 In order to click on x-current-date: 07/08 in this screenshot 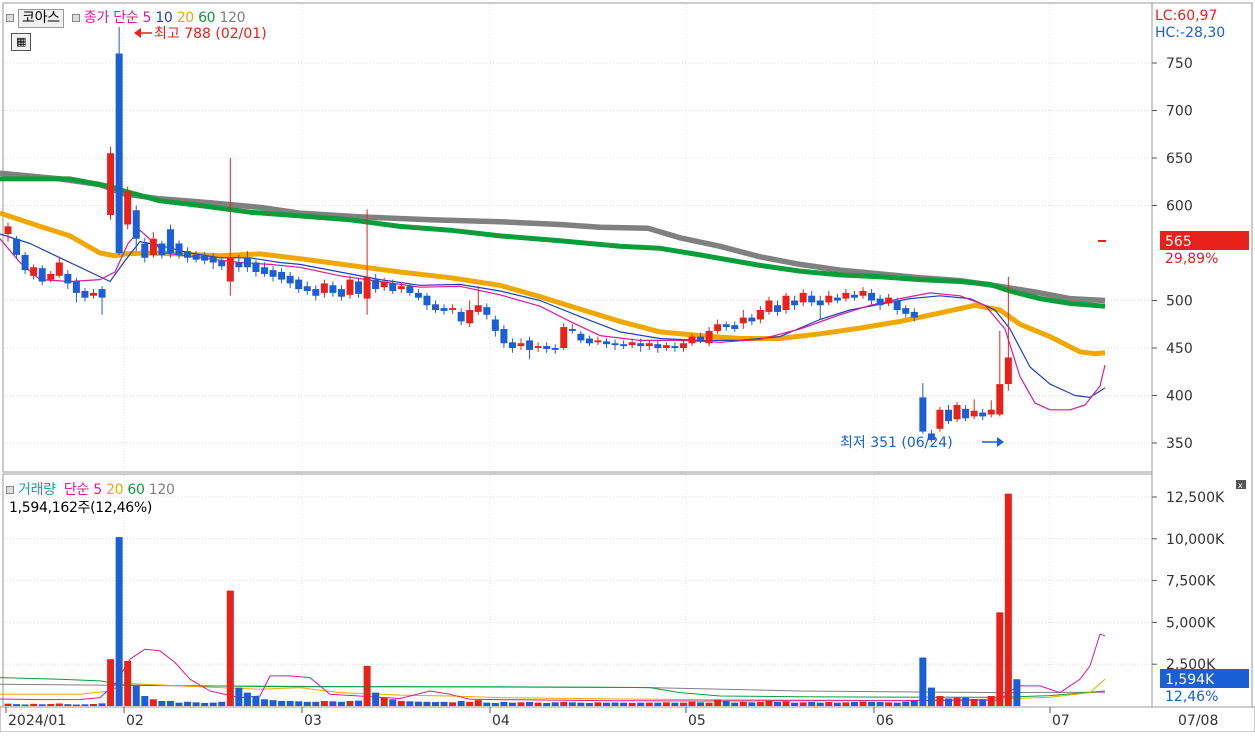, I will do `click(1198, 721)`.